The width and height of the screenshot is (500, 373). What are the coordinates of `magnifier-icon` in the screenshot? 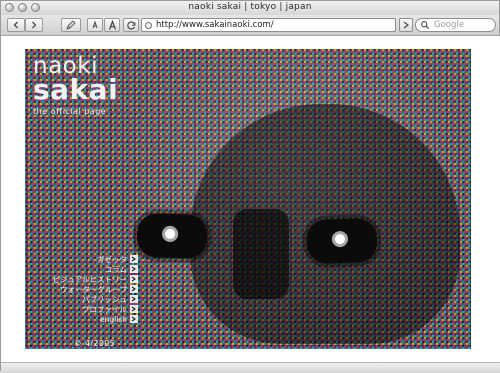 It's located at (425, 25).